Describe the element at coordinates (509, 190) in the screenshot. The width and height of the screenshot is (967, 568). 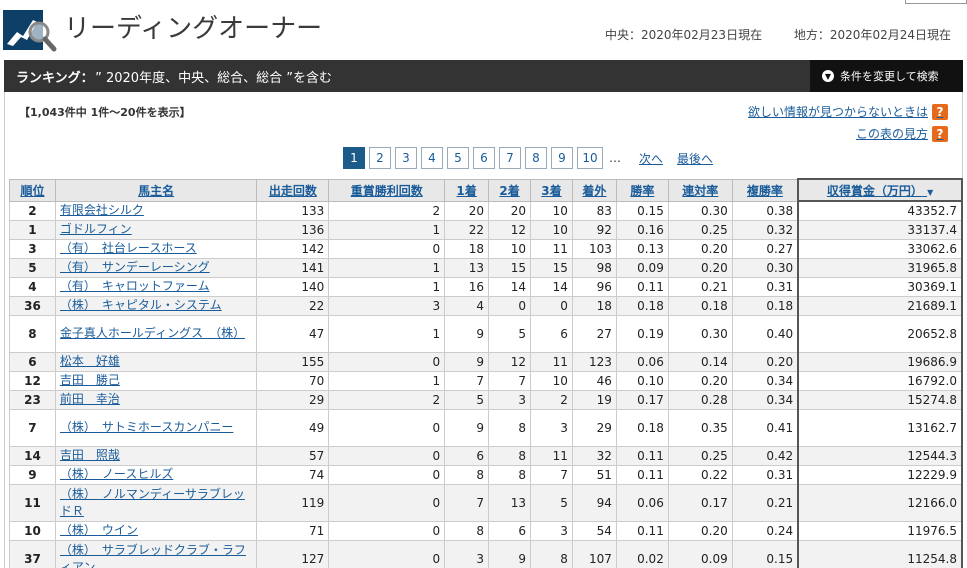
I see `col-second: 2着` at that location.